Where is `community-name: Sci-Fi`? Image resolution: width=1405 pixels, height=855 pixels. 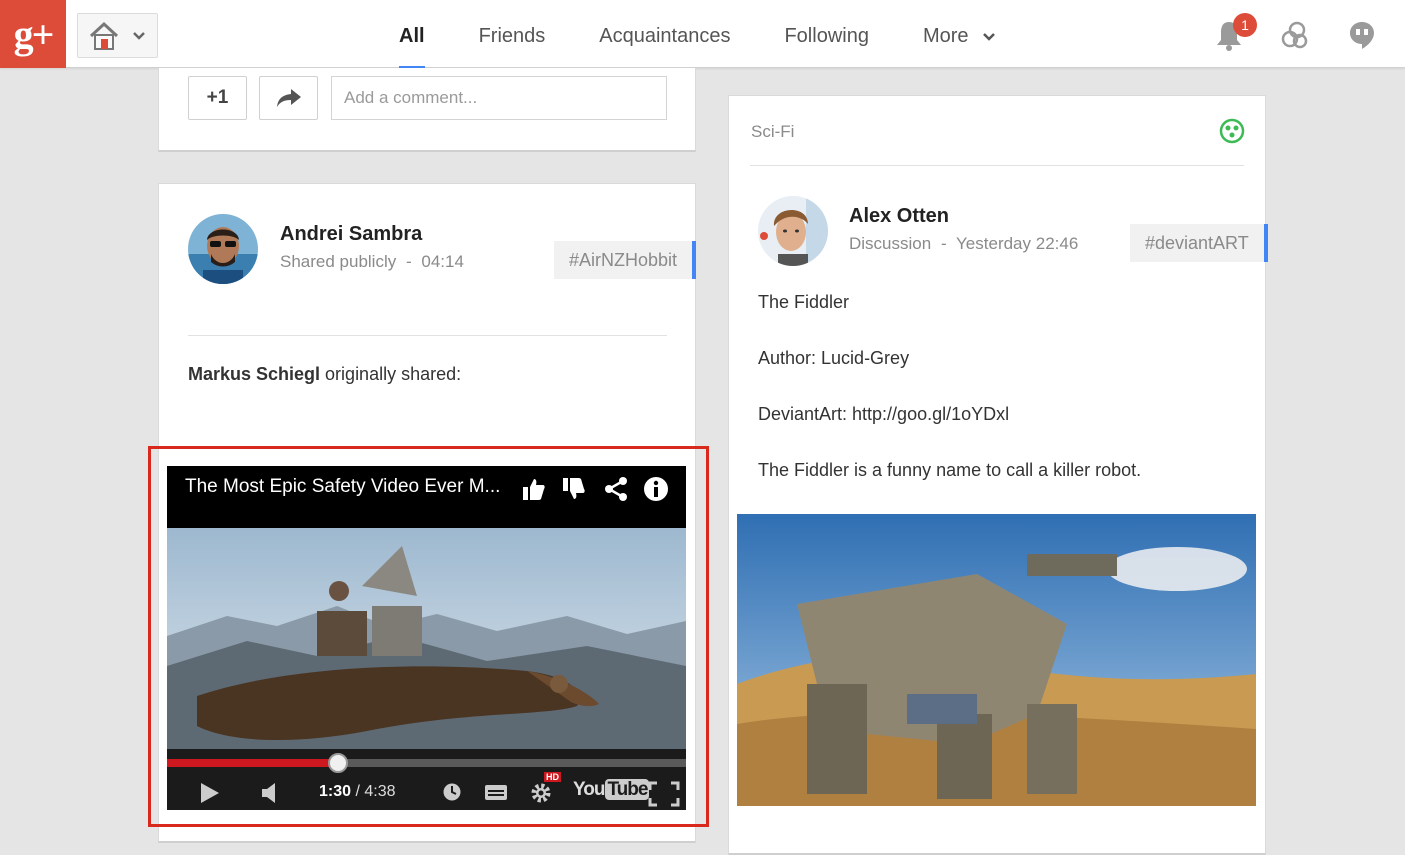 community-name: Sci-Fi is located at coordinates (772, 132).